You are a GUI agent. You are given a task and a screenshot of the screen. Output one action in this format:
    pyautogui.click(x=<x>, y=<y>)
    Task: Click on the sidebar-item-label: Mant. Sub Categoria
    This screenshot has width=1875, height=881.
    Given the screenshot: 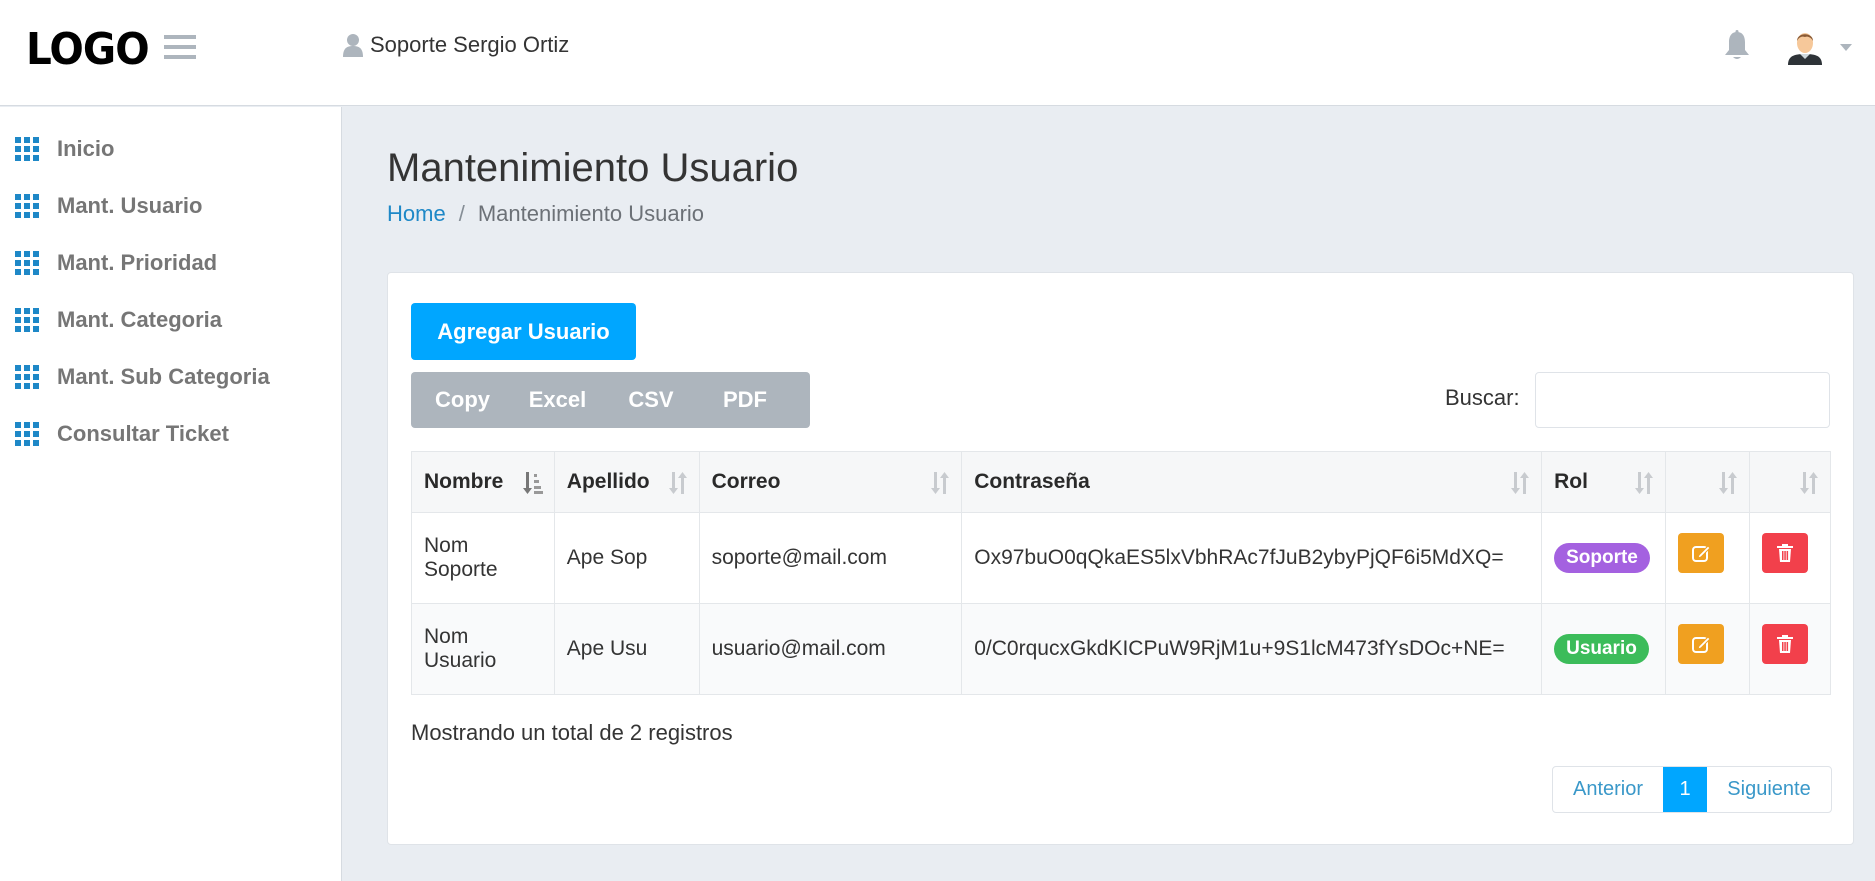 What is the action you would take?
    pyautogui.click(x=163, y=376)
    